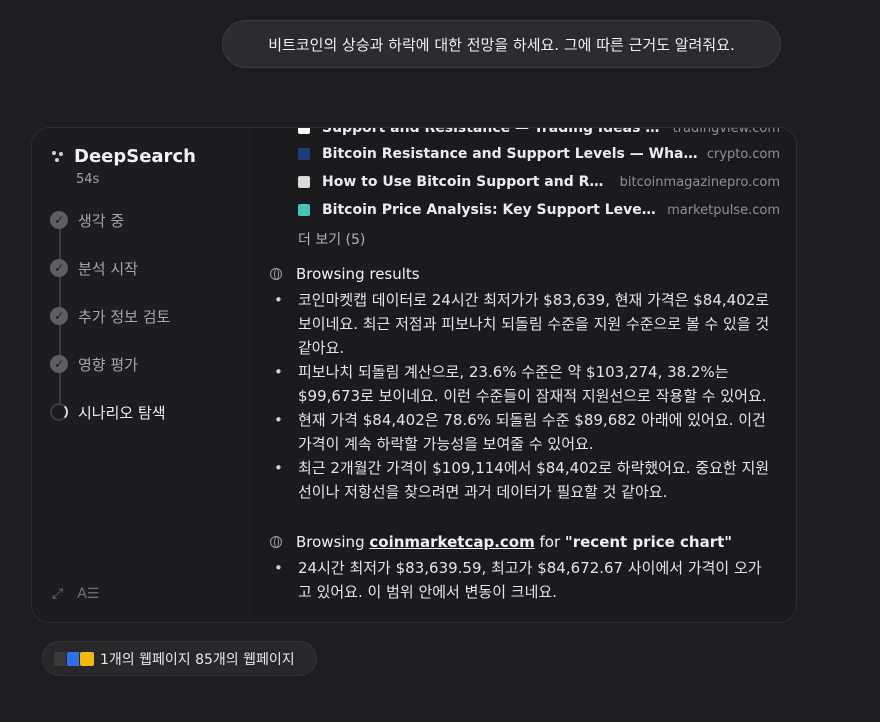 The width and height of the screenshot is (880, 722). I want to click on deepsearch-header: DeepSearch, so click(124, 156).